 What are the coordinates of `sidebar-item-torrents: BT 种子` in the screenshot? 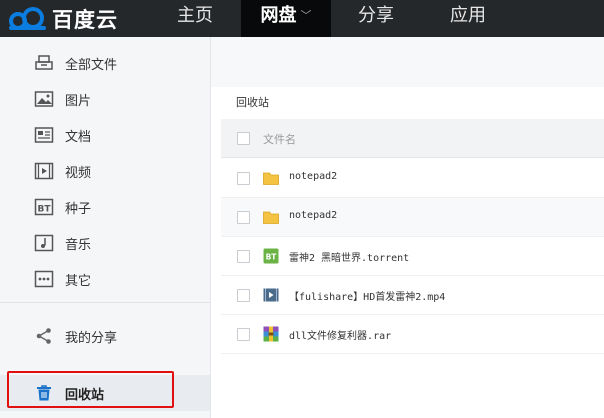 It's located at (105, 207).